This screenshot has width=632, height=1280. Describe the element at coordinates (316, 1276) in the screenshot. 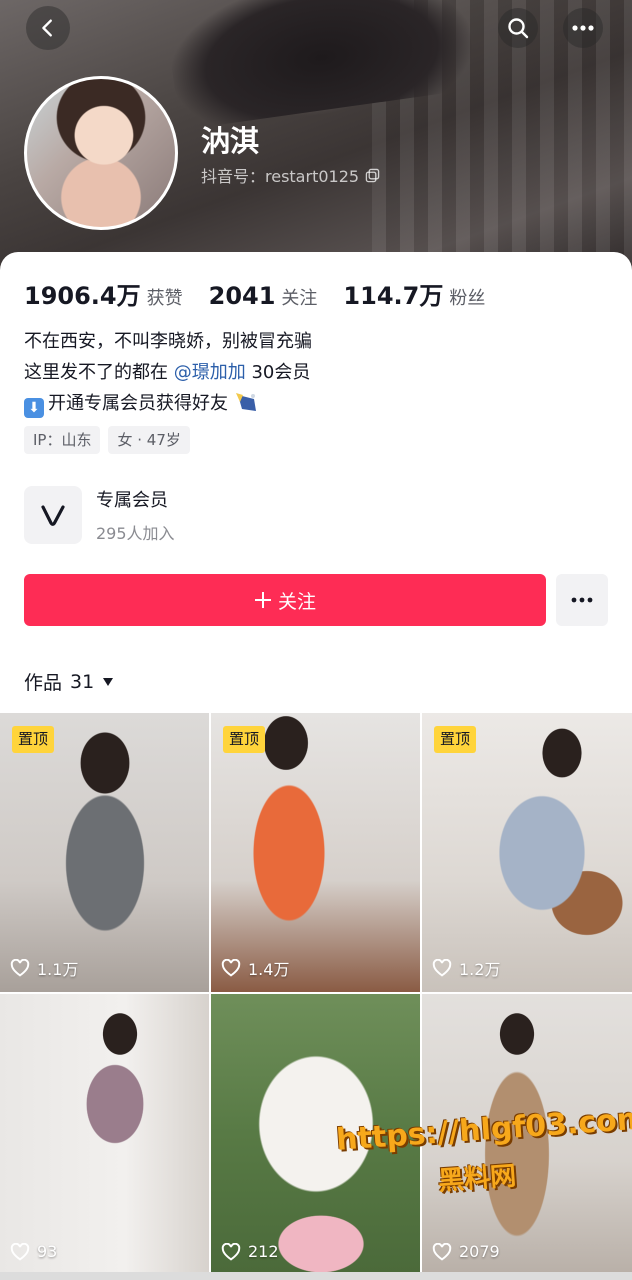

I see `next-row-peek` at that location.